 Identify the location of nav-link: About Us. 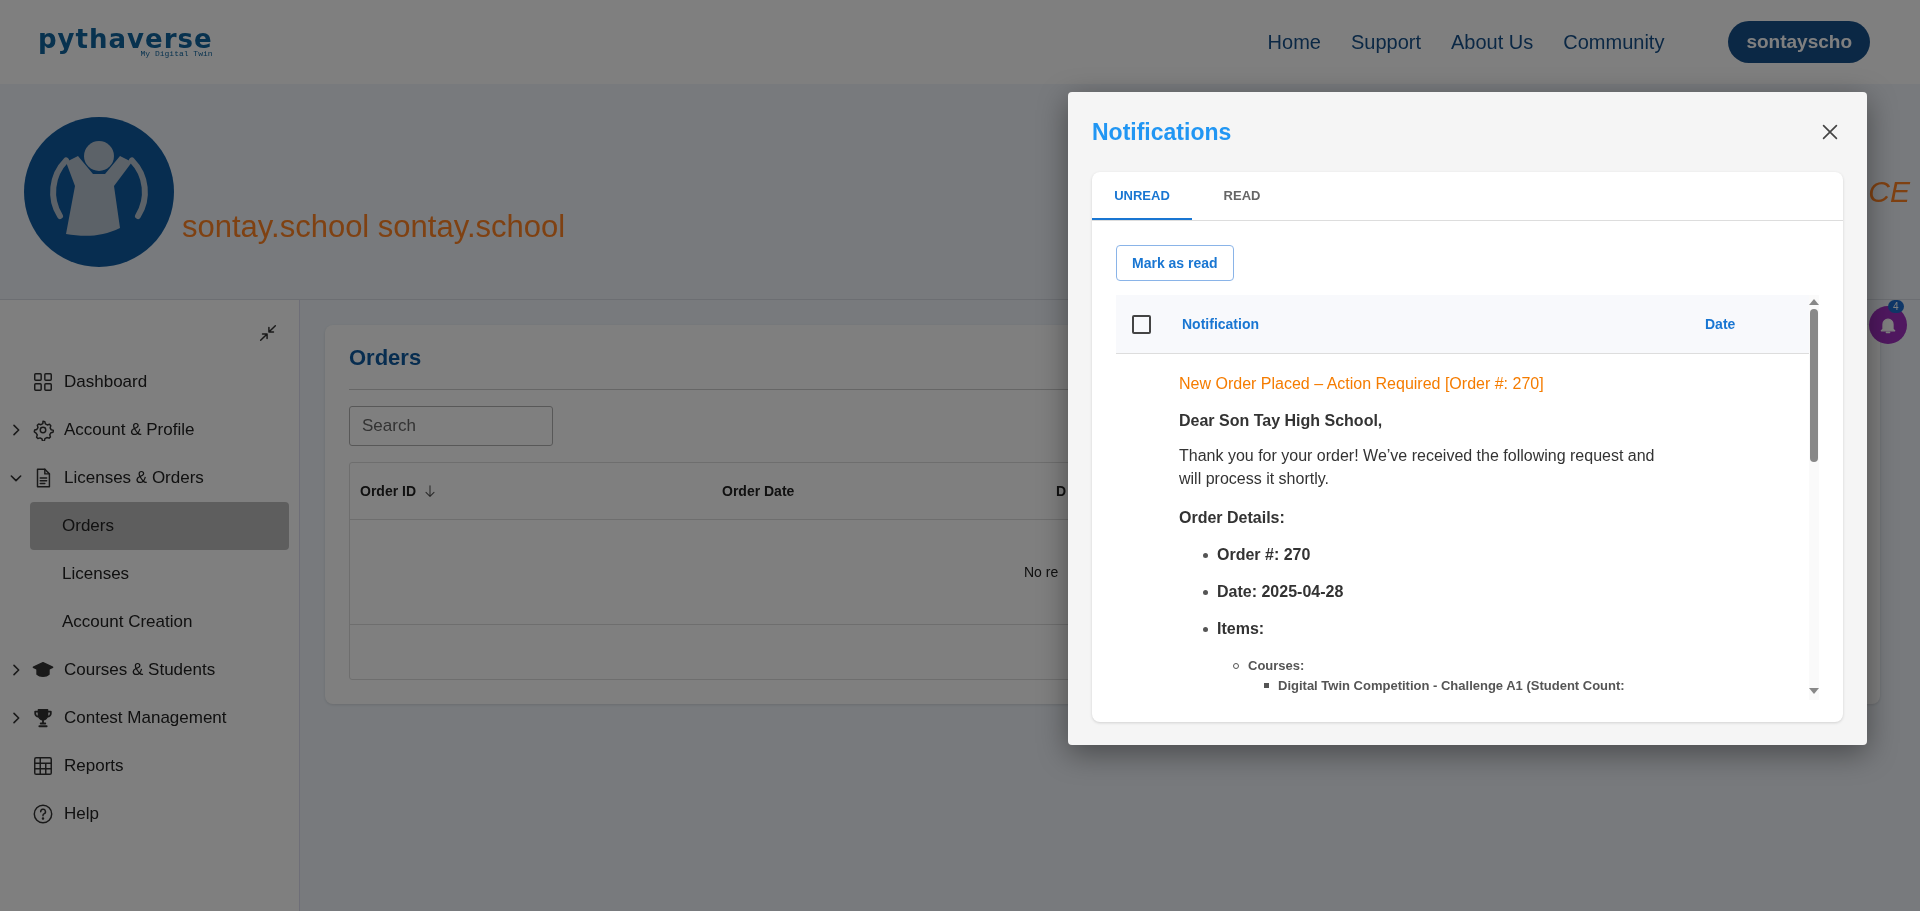
(1492, 42).